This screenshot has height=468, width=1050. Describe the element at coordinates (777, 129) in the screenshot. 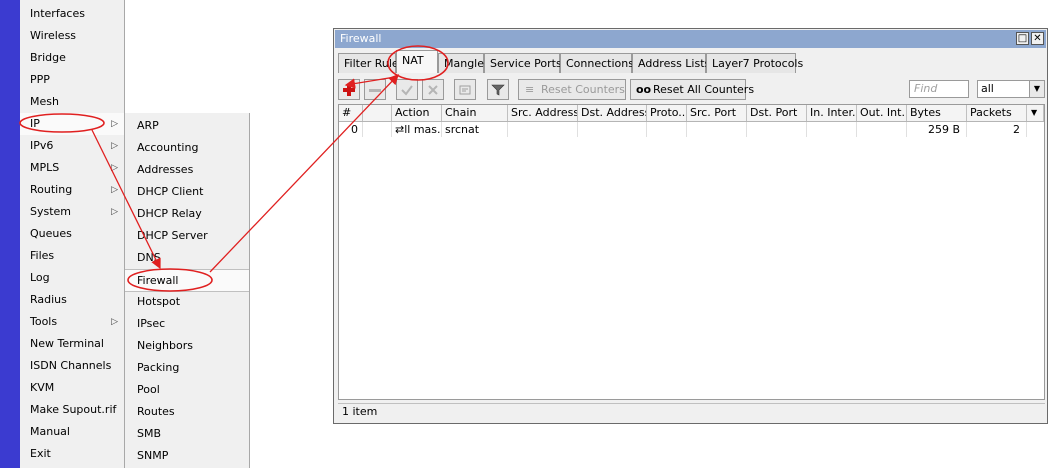

I see `cell-dst-port` at that location.